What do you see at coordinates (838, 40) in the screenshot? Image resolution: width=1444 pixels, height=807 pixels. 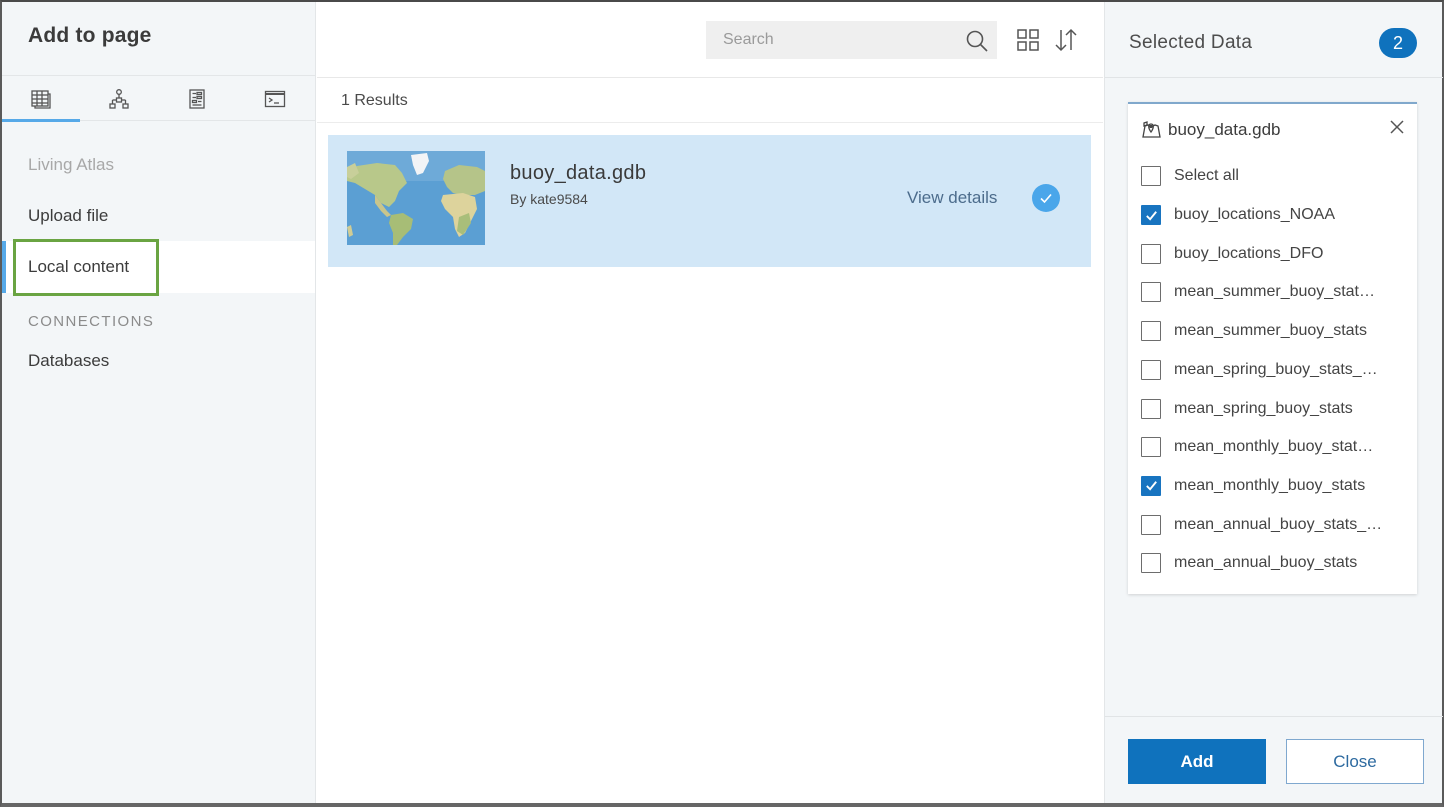 I see `search-input` at bounding box center [838, 40].